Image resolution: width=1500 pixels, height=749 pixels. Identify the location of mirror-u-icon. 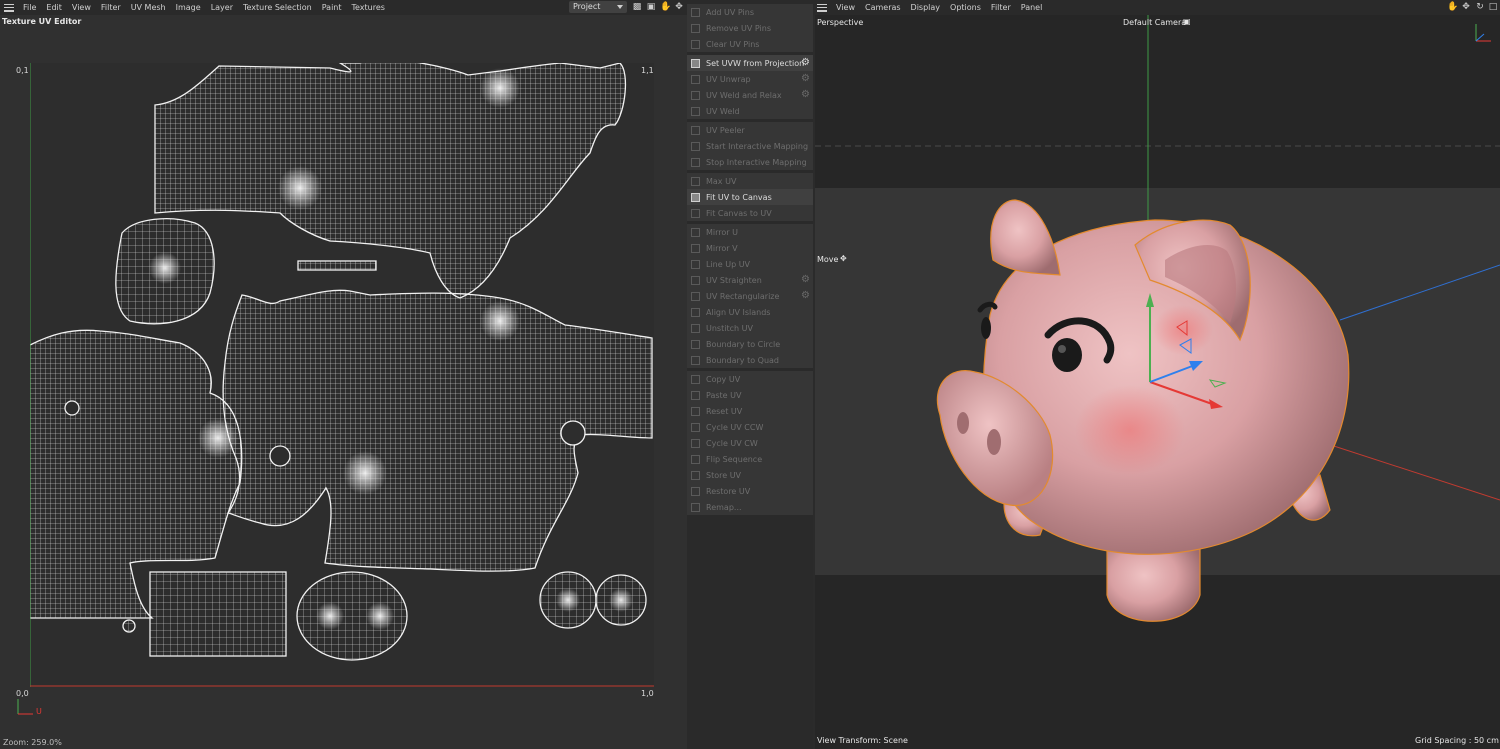
(695, 232).